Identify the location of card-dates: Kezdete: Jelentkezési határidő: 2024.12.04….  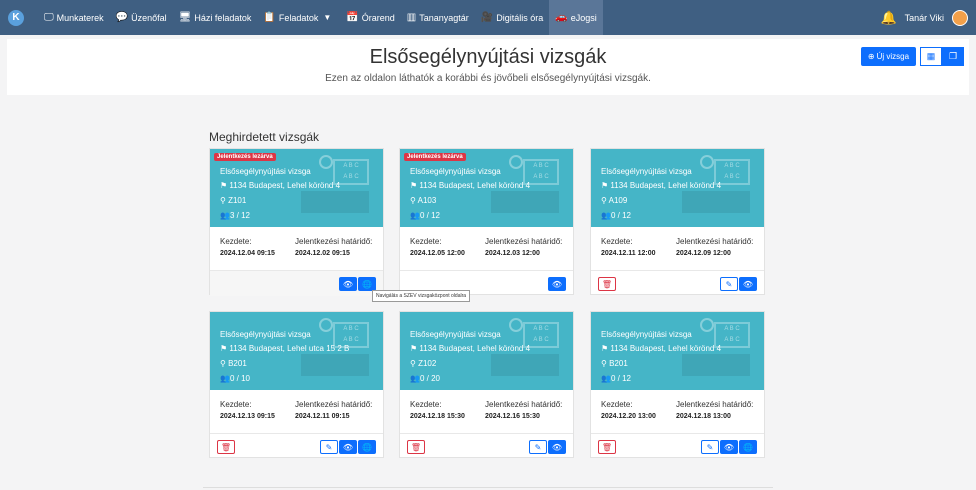
(296, 248).